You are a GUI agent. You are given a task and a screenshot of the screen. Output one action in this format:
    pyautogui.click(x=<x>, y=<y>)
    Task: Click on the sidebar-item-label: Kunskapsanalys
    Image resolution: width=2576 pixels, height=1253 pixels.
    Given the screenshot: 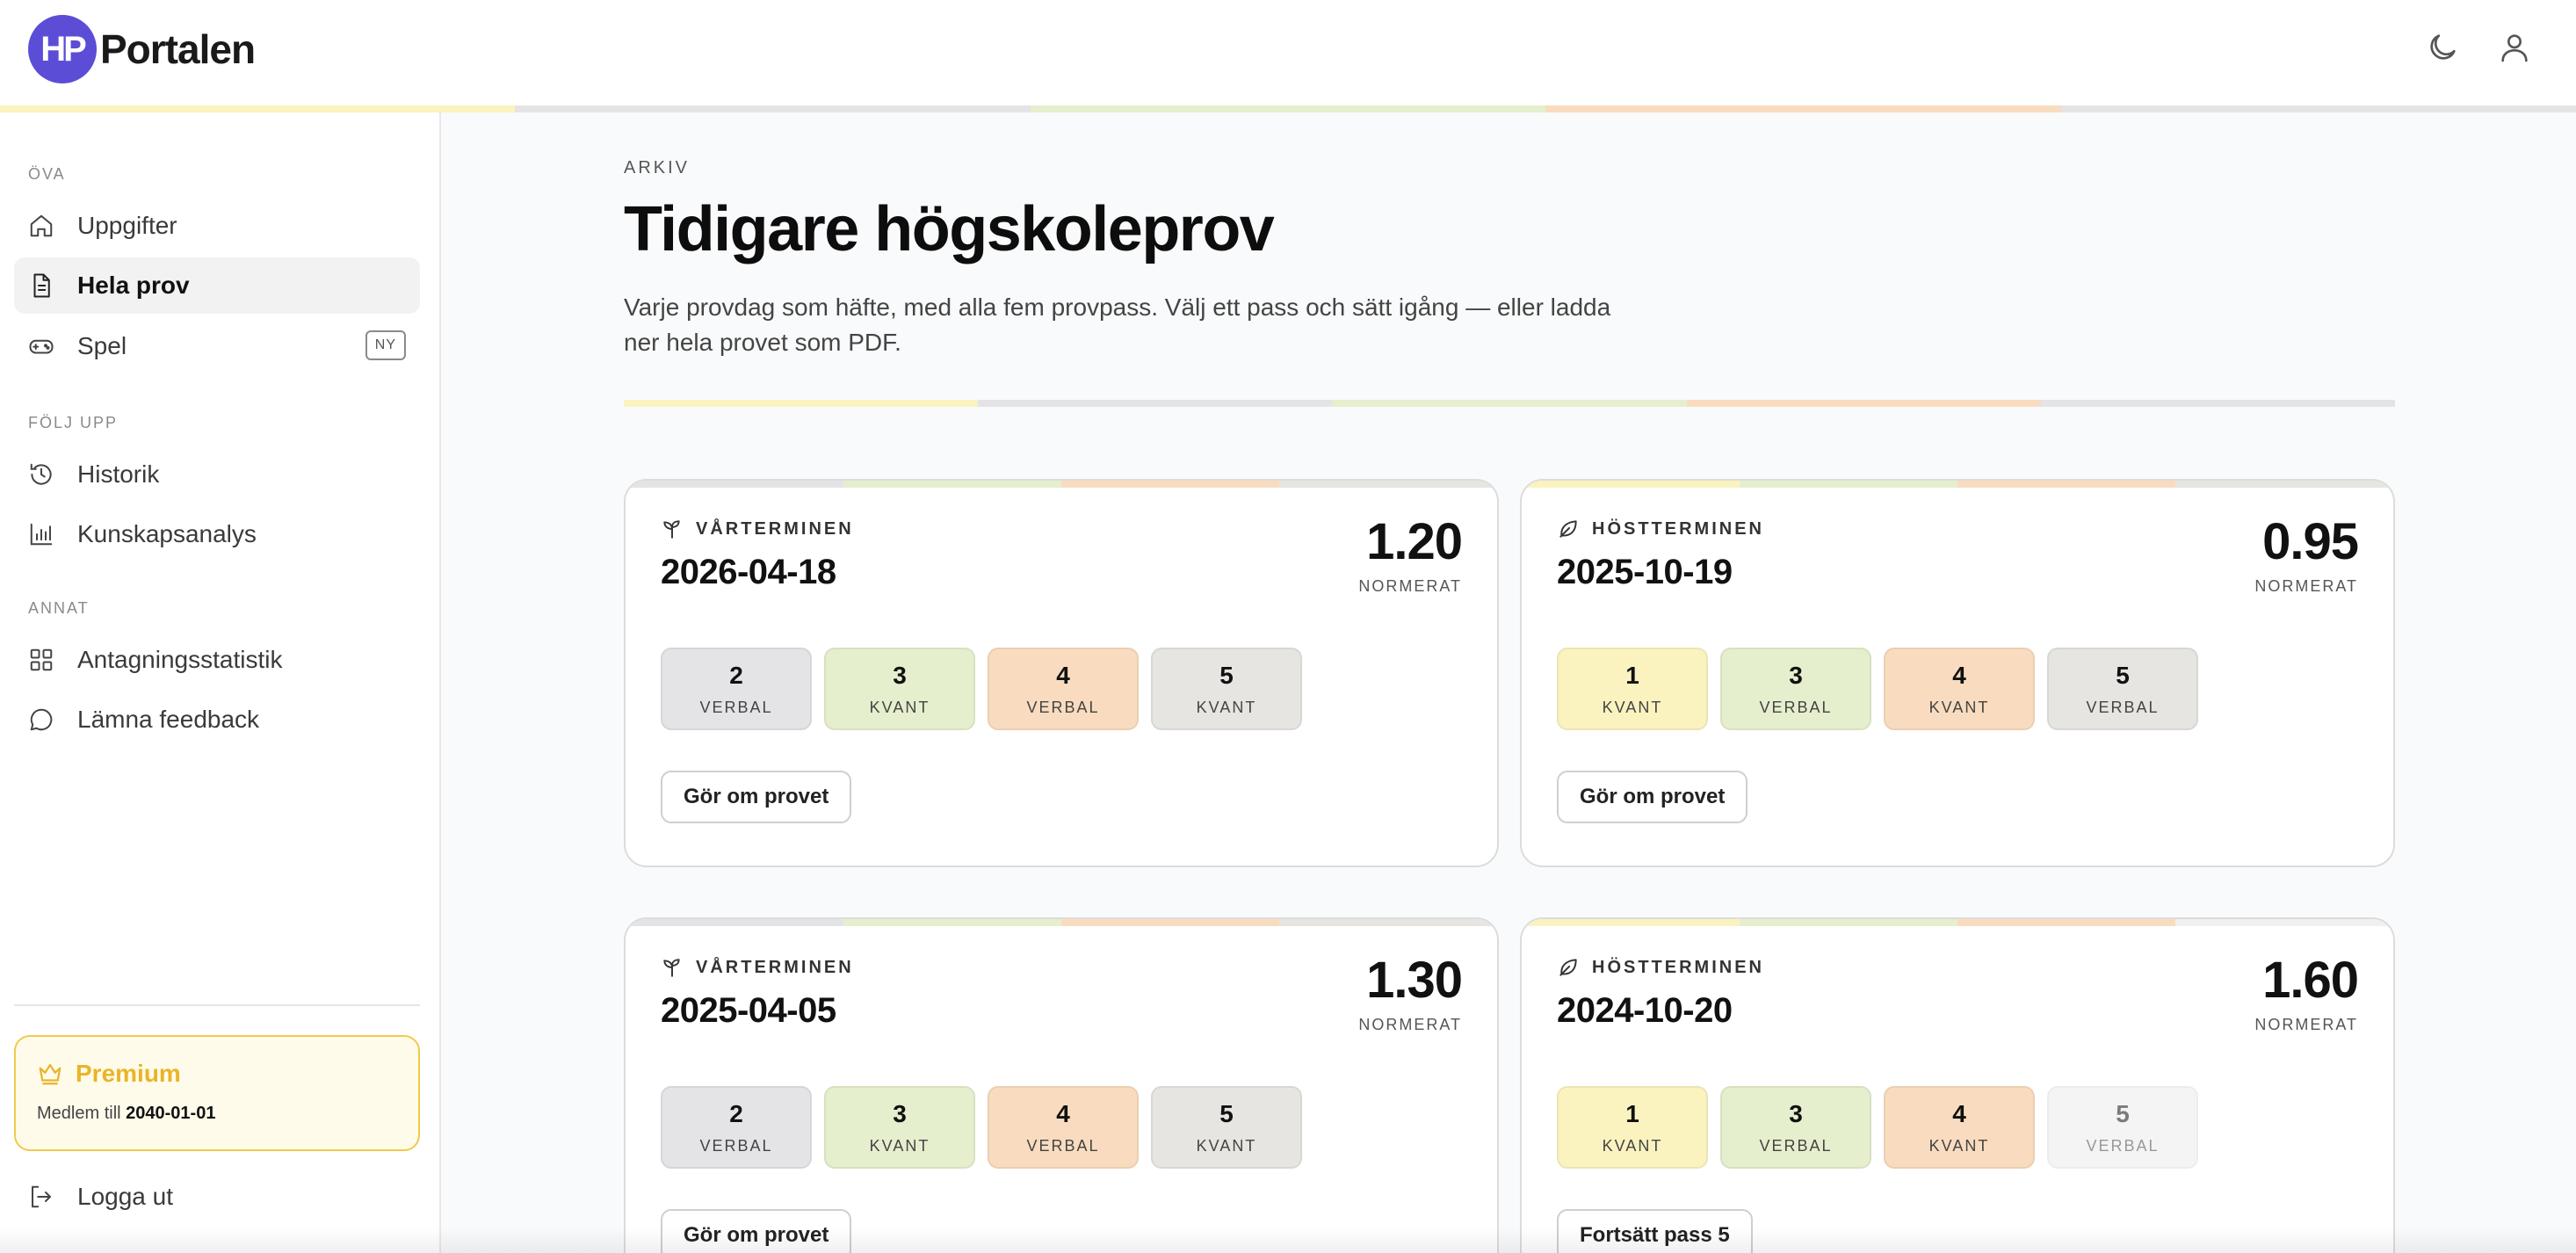 What is the action you would take?
    pyautogui.click(x=167, y=533)
    